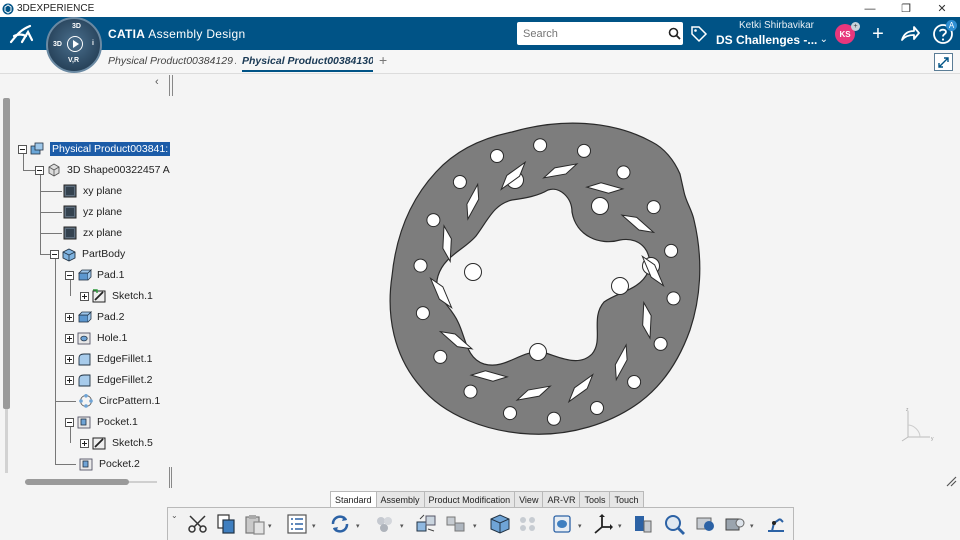 The height and width of the screenshot is (540, 960). I want to click on tree-node-hole-1: Hole.1, so click(96, 338).